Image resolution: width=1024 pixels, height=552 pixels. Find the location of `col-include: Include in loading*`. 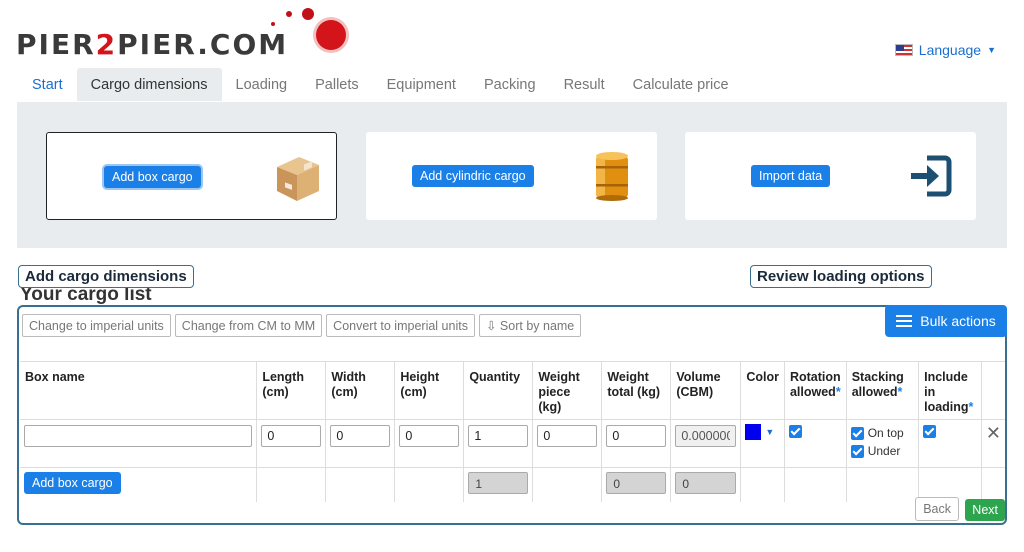

col-include: Include in loading* is located at coordinates (950, 390).